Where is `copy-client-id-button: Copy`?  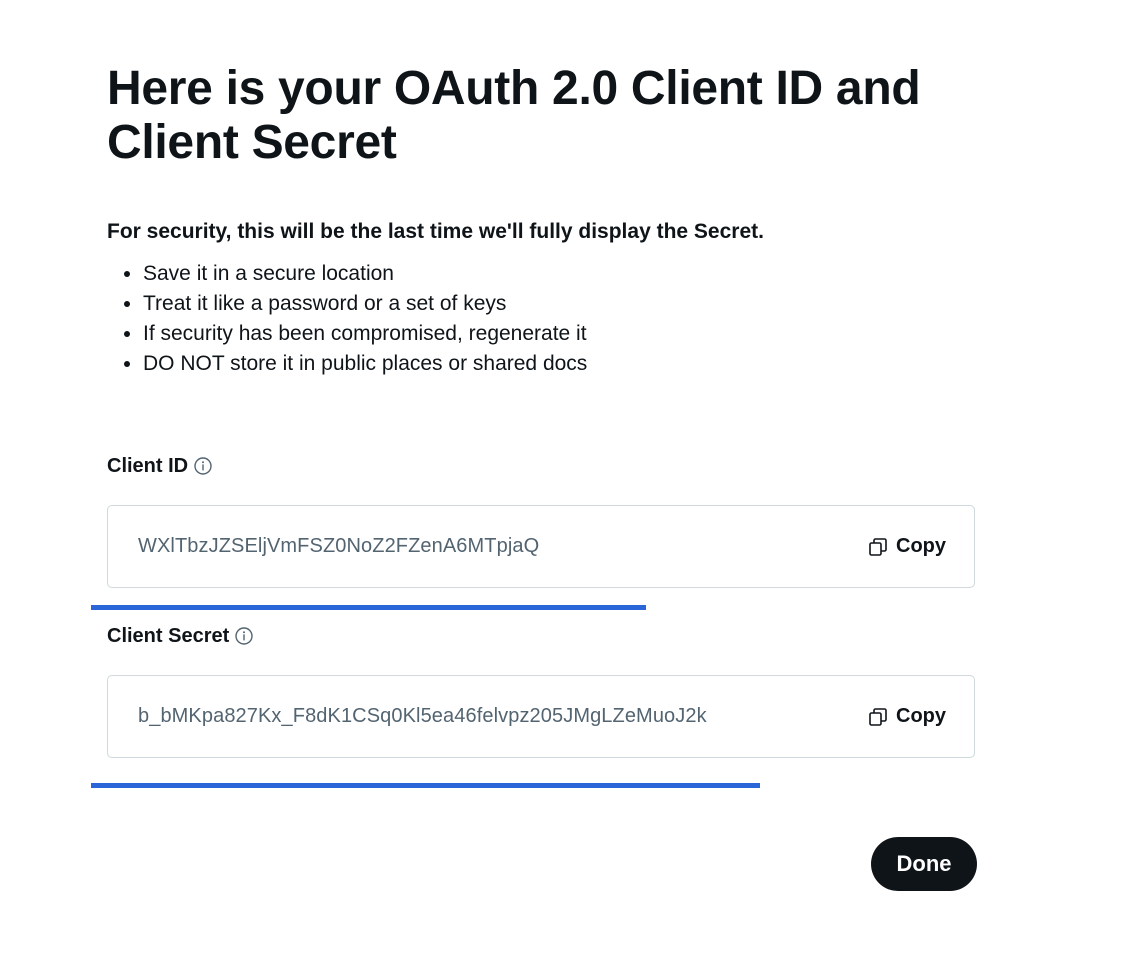
copy-client-id-button: Copy is located at coordinates (907, 546).